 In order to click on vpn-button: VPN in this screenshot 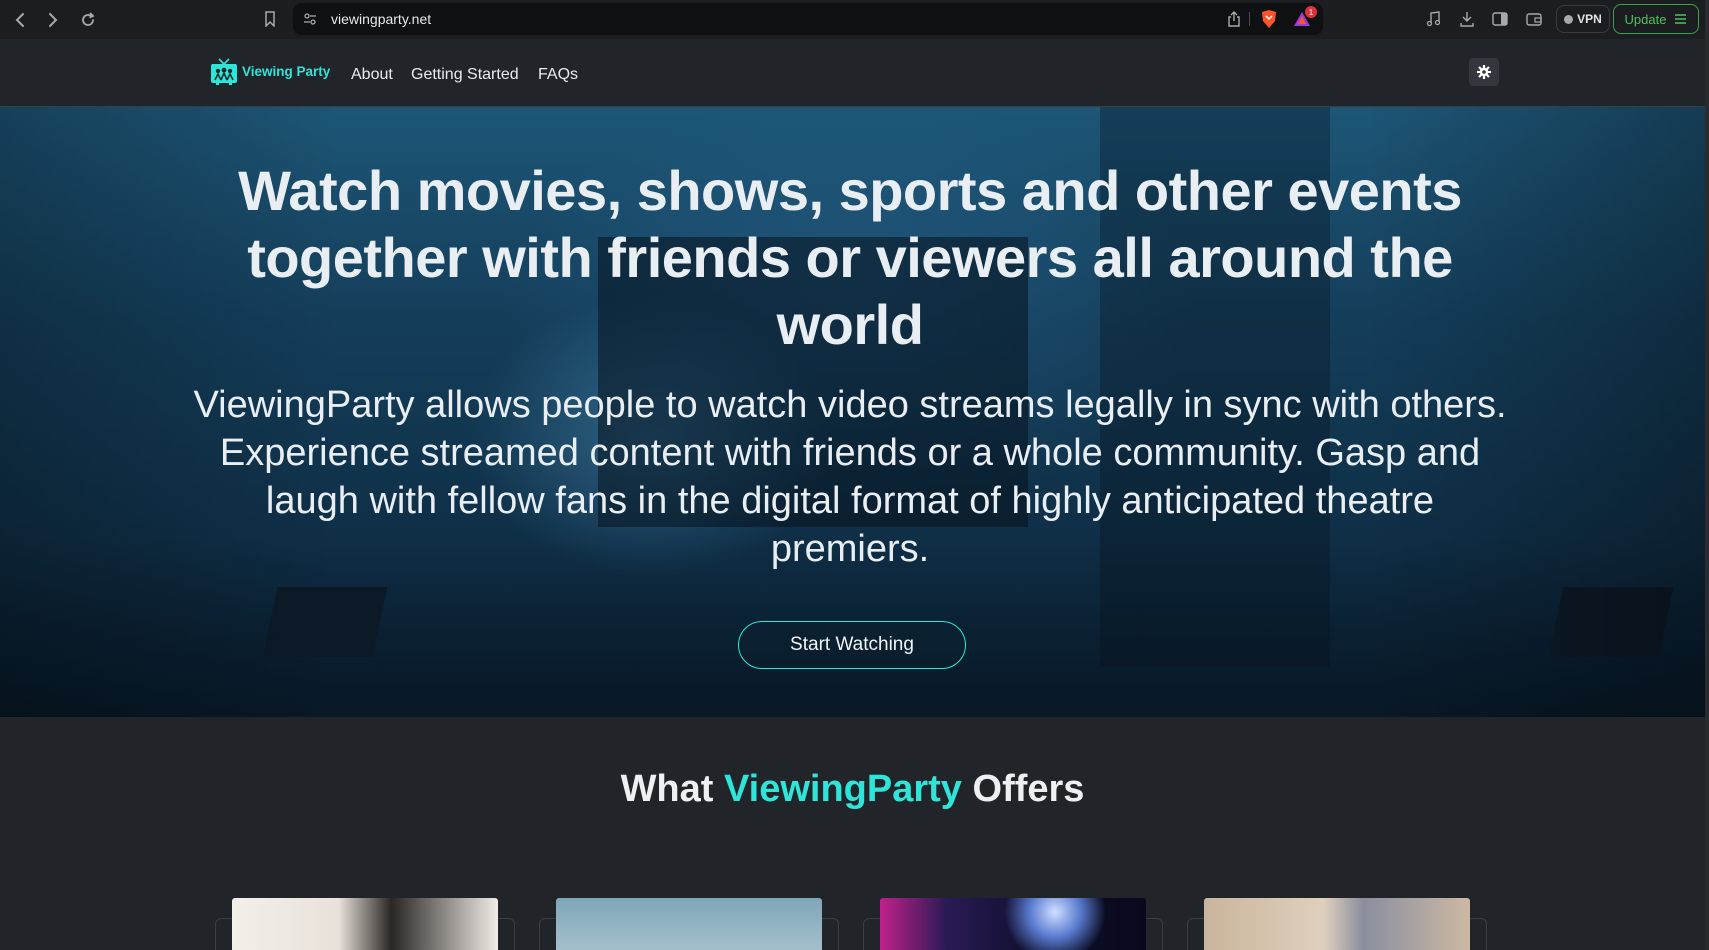, I will do `click(1583, 19)`.